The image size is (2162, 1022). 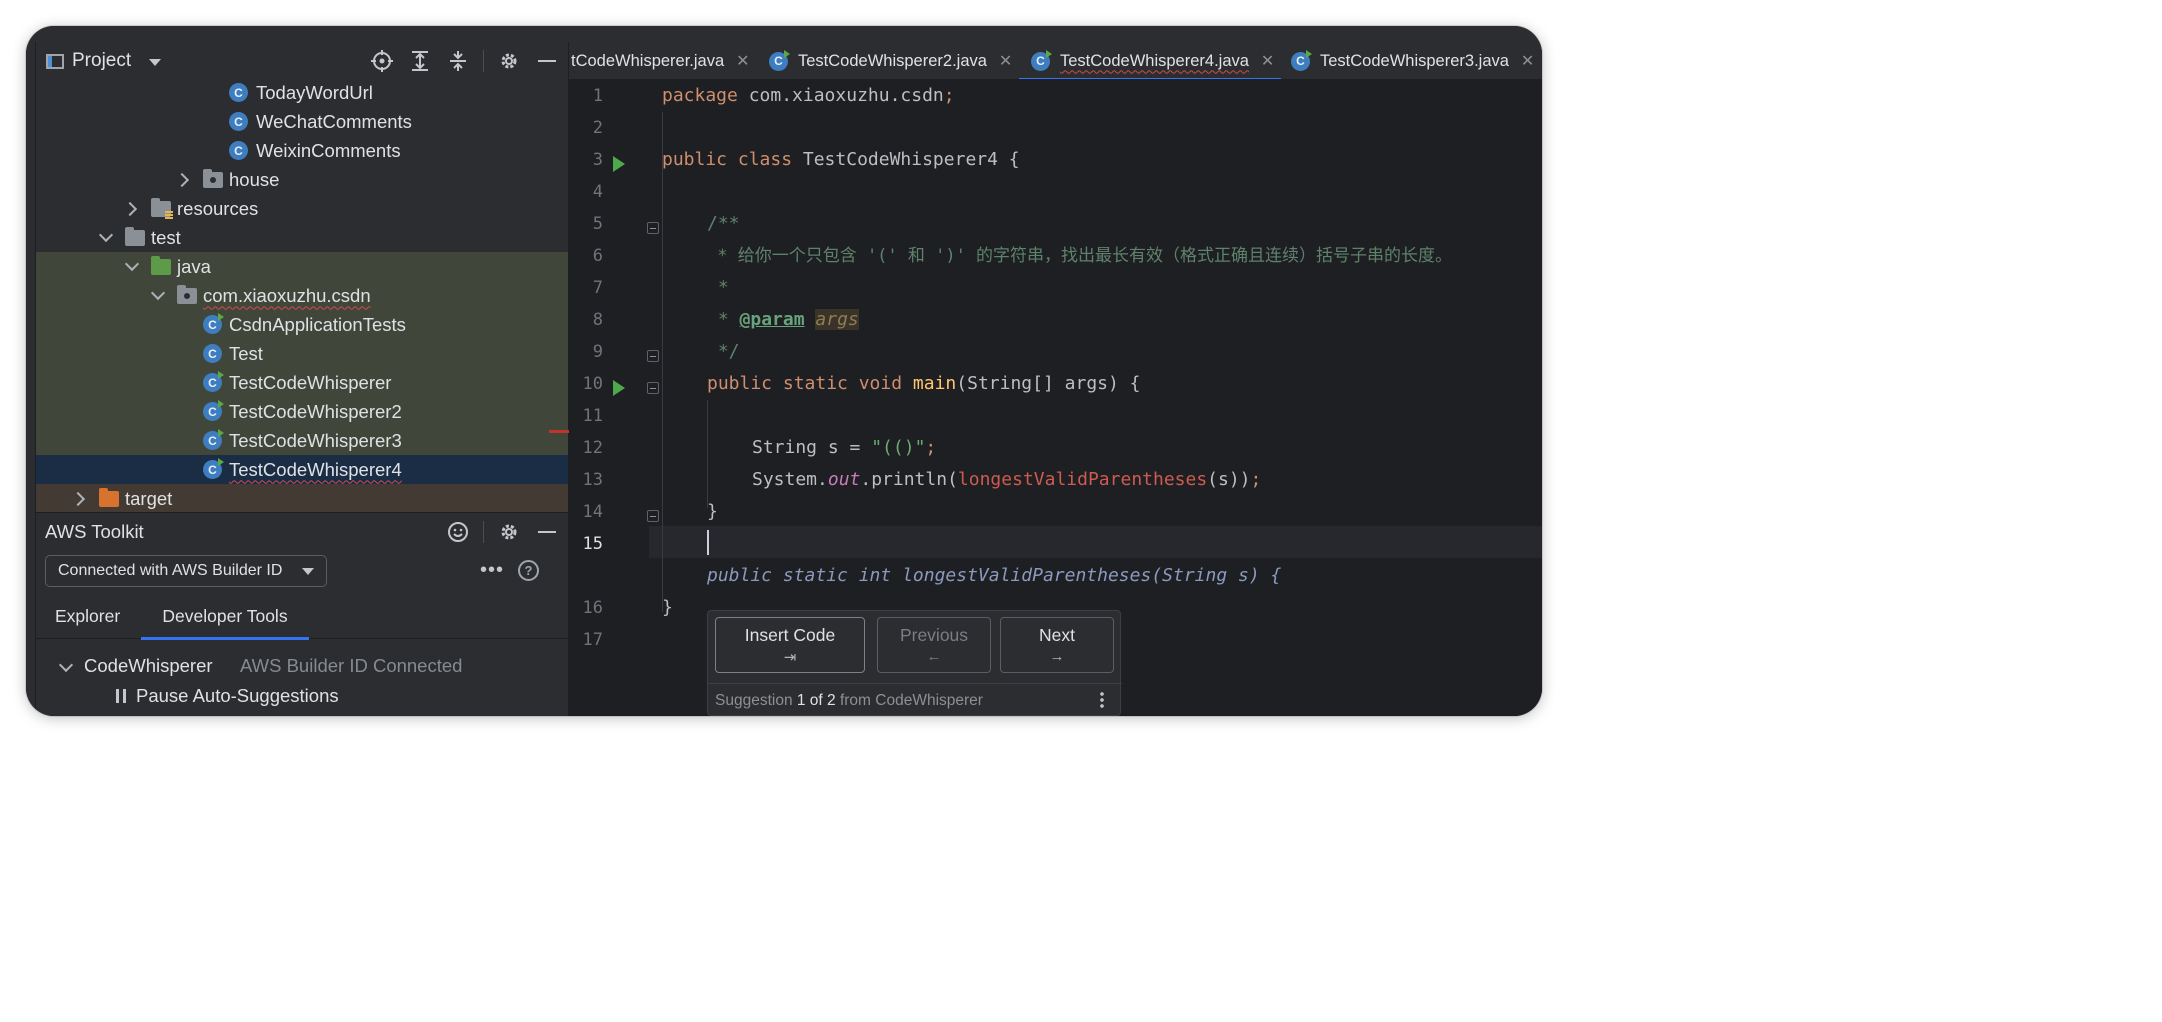 I want to click on next-button: Next →, so click(x=1057, y=645).